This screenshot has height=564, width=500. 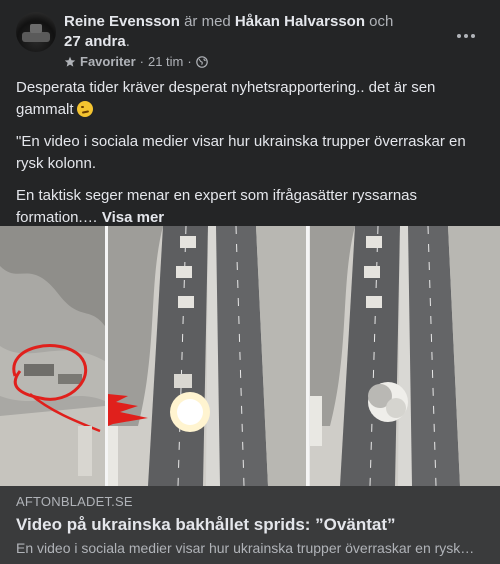 What do you see at coordinates (95, 41) in the screenshot?
I see `tagged-others: 27 andra` at bounding box center [95, 41].